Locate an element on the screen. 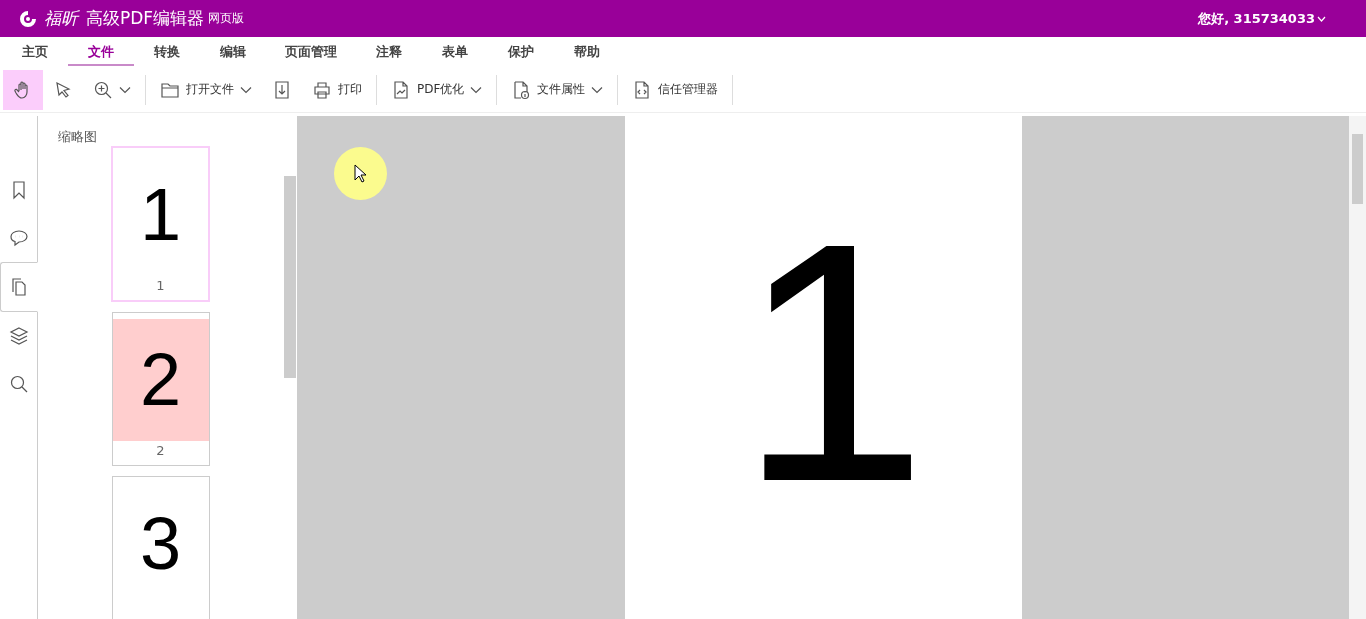 This screenshot has height=619, width=1366. pages-icon is located at coordinates (19, 287).